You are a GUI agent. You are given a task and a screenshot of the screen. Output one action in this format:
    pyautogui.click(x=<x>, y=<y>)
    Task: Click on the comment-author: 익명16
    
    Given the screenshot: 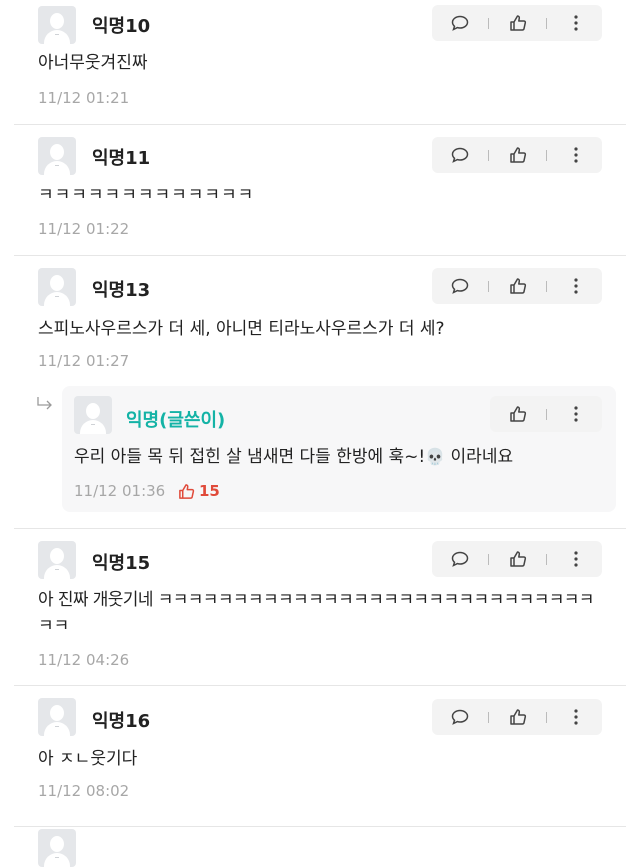 What is the action you would take?
    pyautogui.click(x=121, y=720)
    